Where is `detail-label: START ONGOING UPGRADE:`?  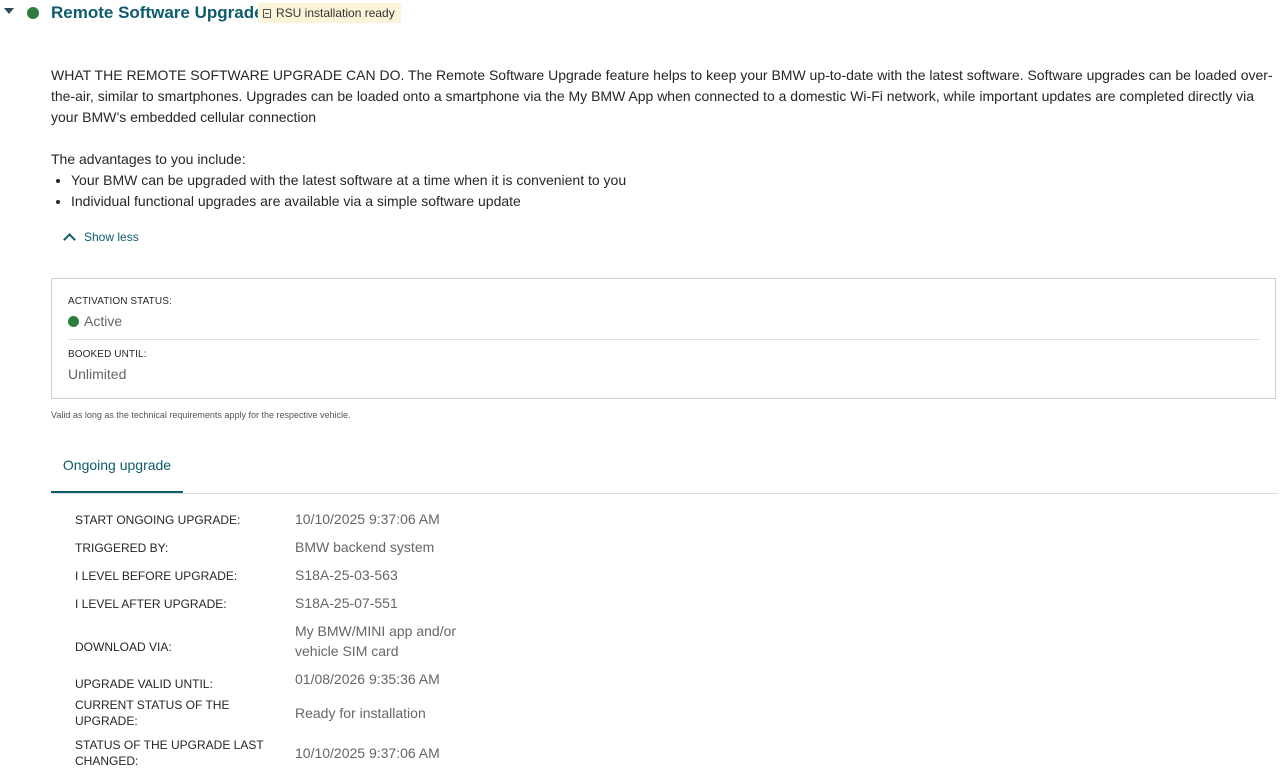 detail-label: START ONGOING UPGRADE: is located at coordinates (158, 520).